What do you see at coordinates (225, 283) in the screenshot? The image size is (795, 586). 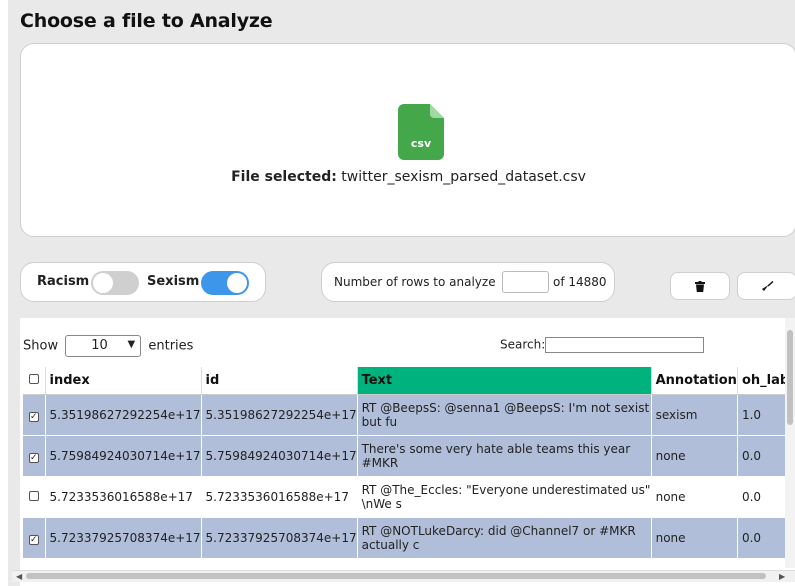 I see `sexism-toggle` at bounding box center [225, 283].